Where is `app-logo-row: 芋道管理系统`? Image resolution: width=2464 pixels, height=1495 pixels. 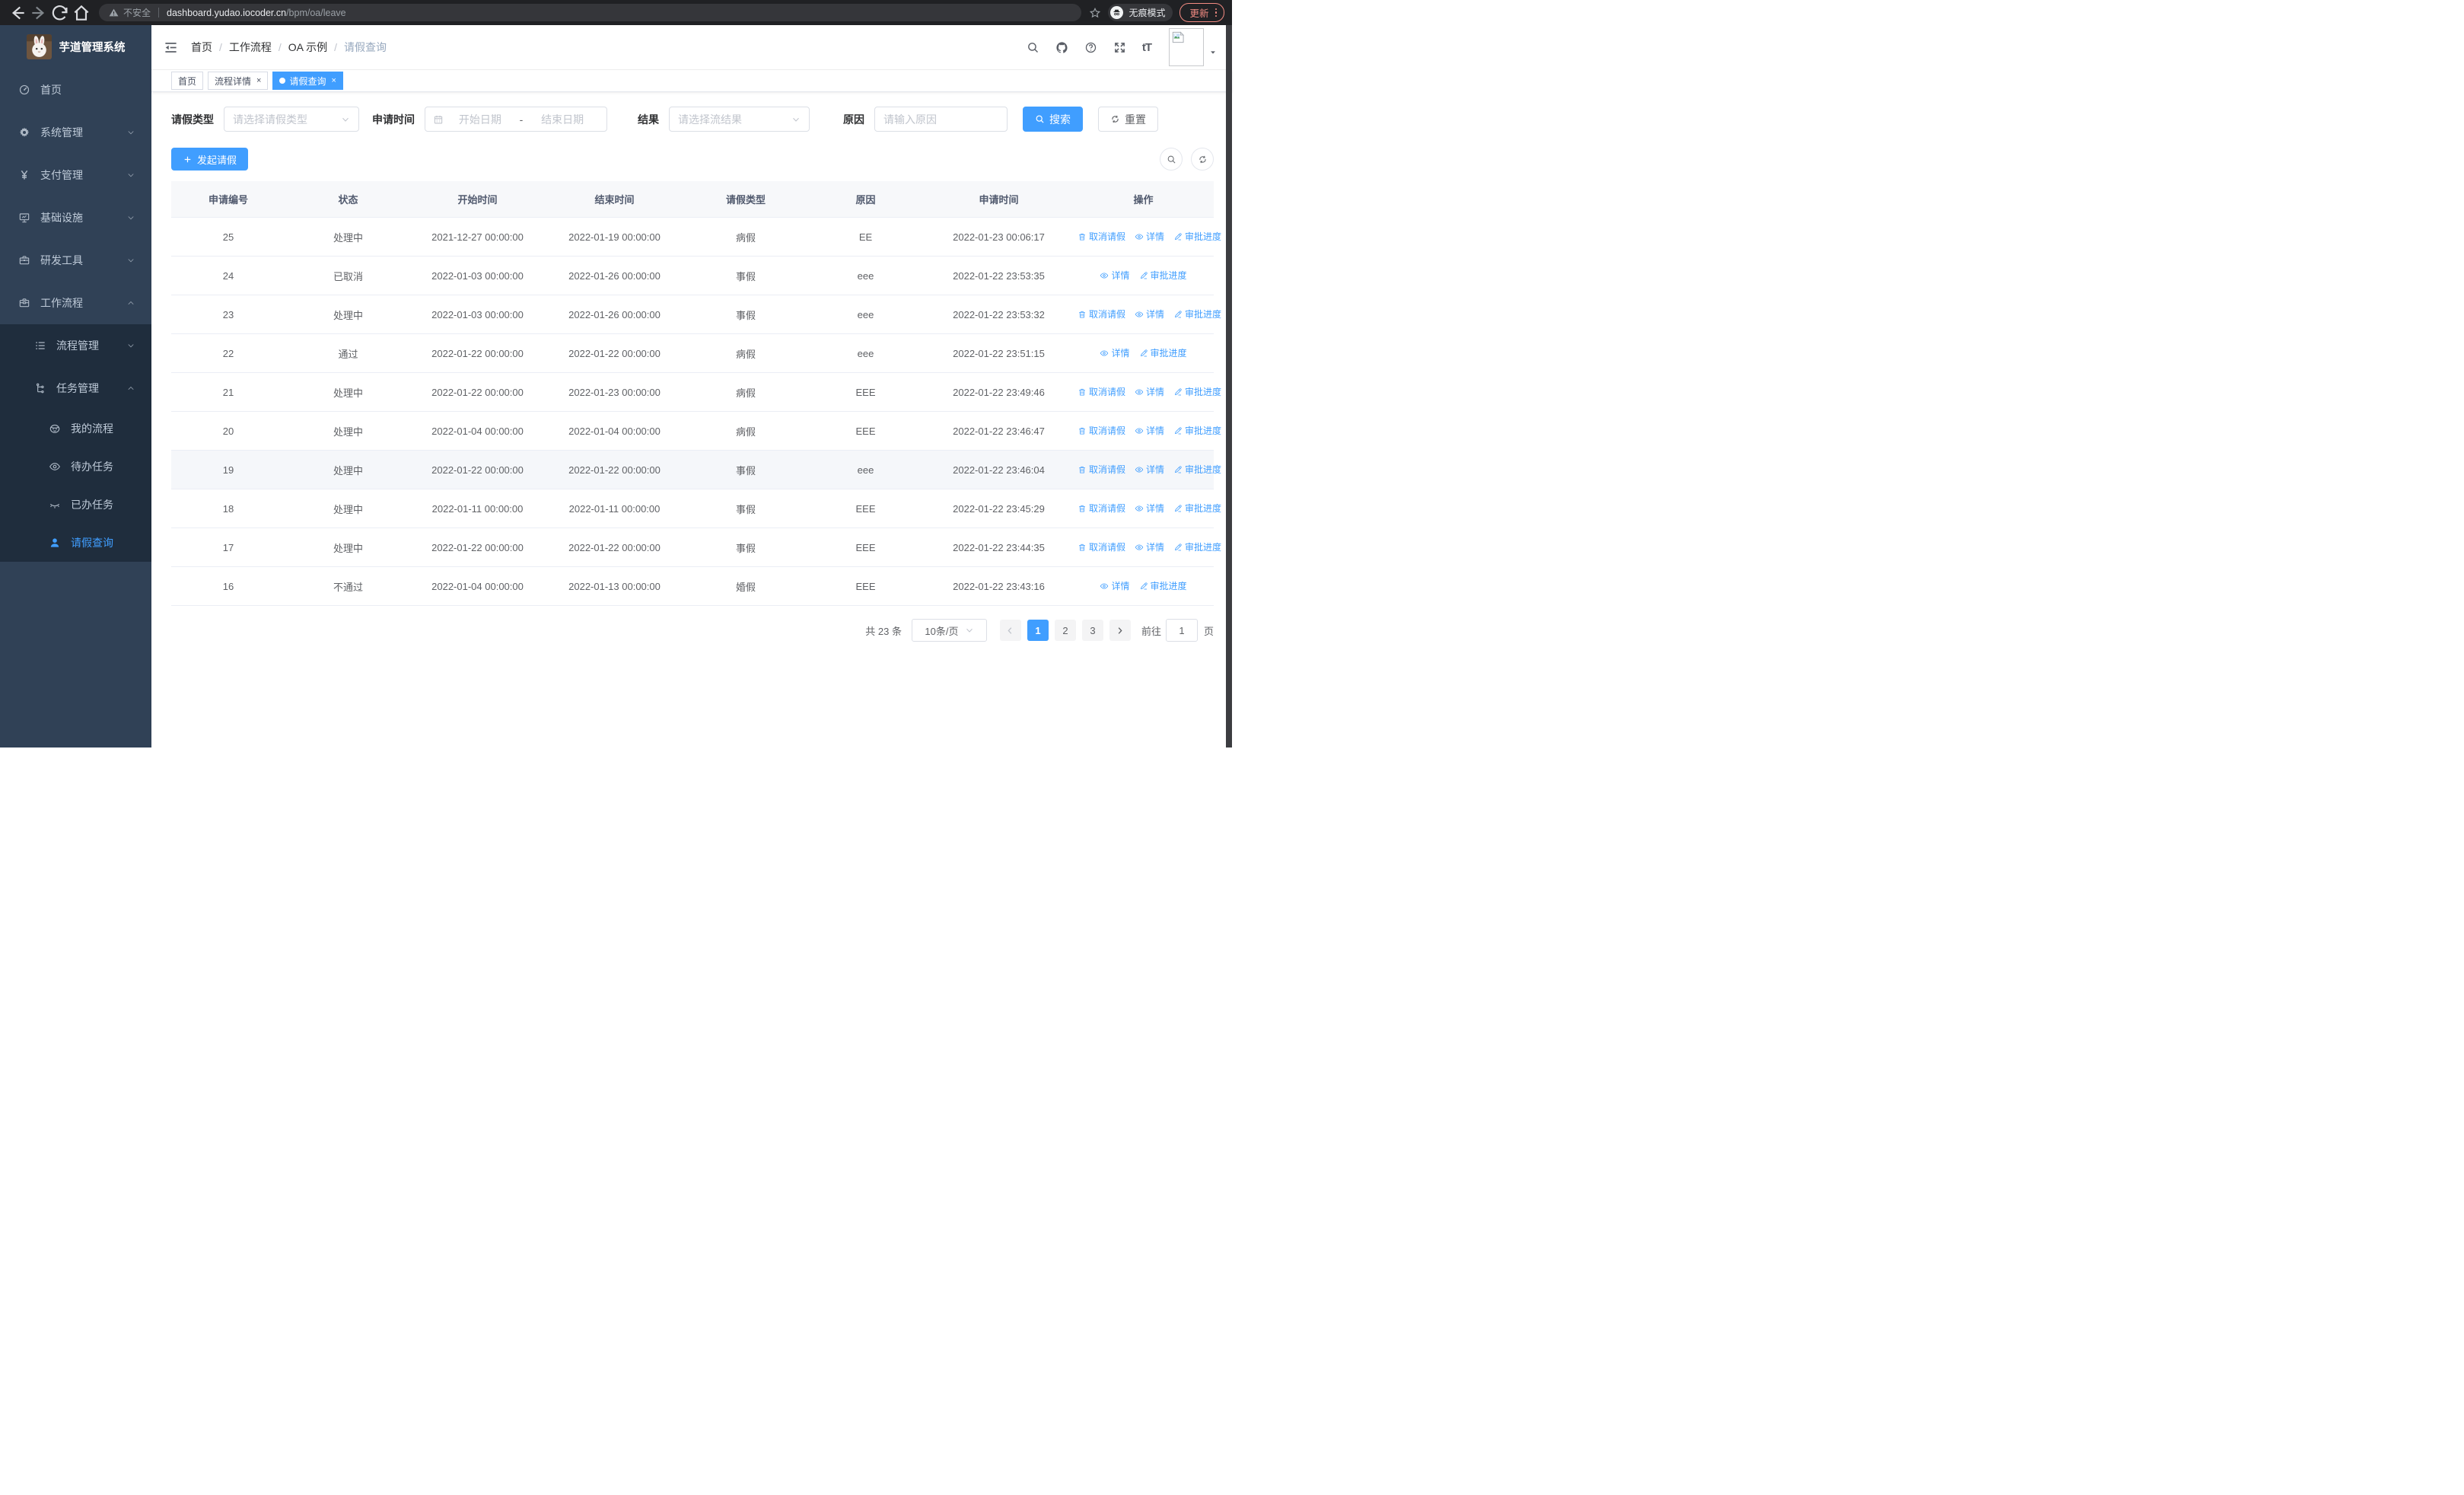
app-logo-row: 芋道管理系统 is located at coordinates (75, 47).